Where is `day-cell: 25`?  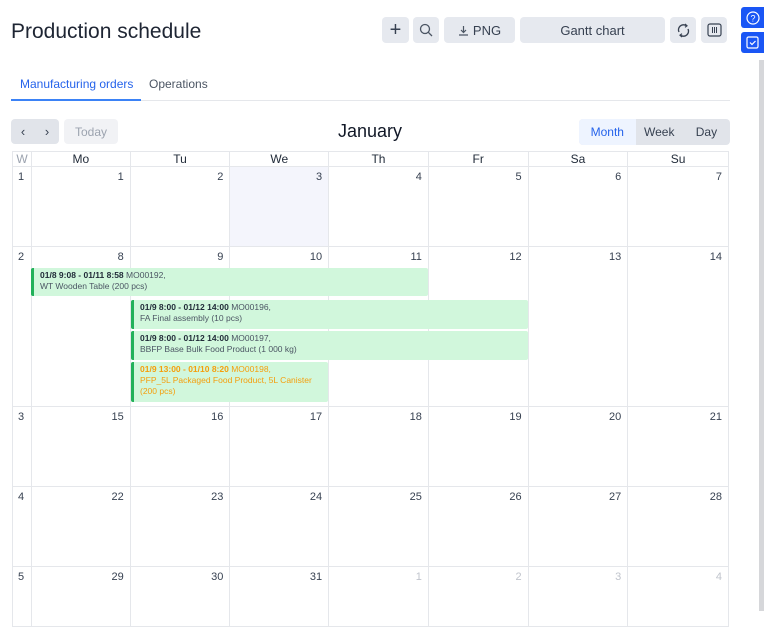
day-cell: 25 is located at coordinates (378, 526).